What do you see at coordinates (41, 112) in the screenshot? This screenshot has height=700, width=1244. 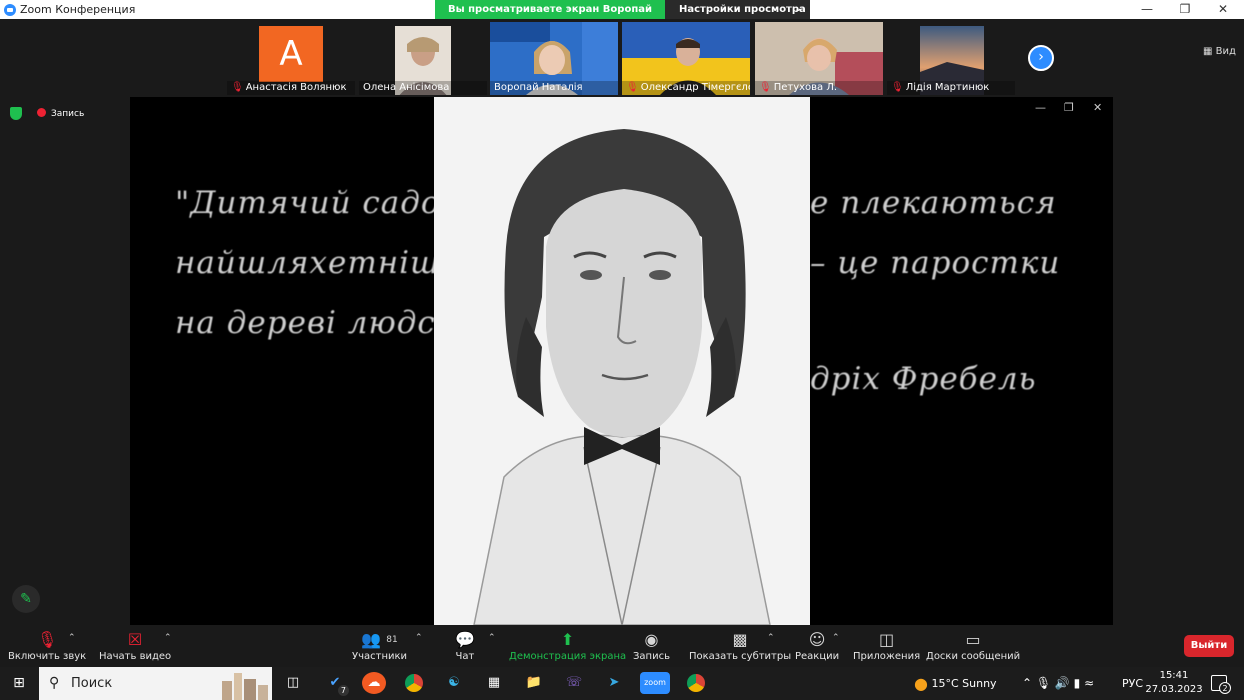 I see `record-dot-icon` at bounding box center [41, 112].